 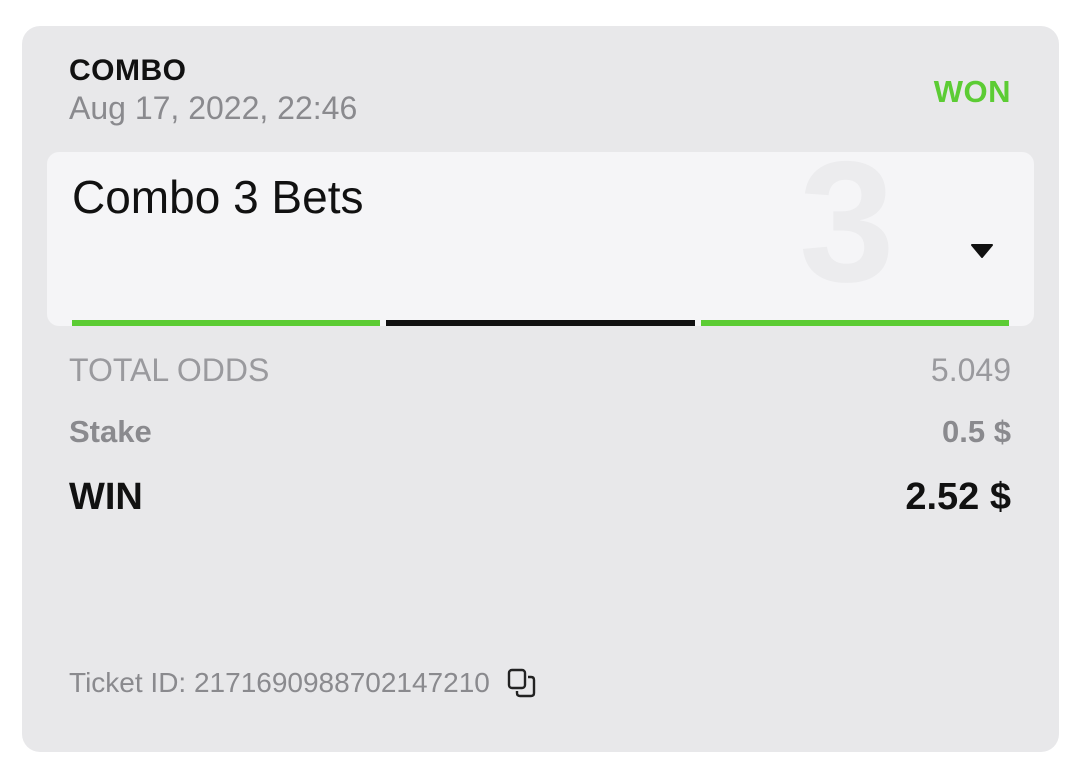 What do you see at coordinates (540, 497) in the screenshot?
I see `win-row: WIN 2.52 $` at bounding box center [540, 497].